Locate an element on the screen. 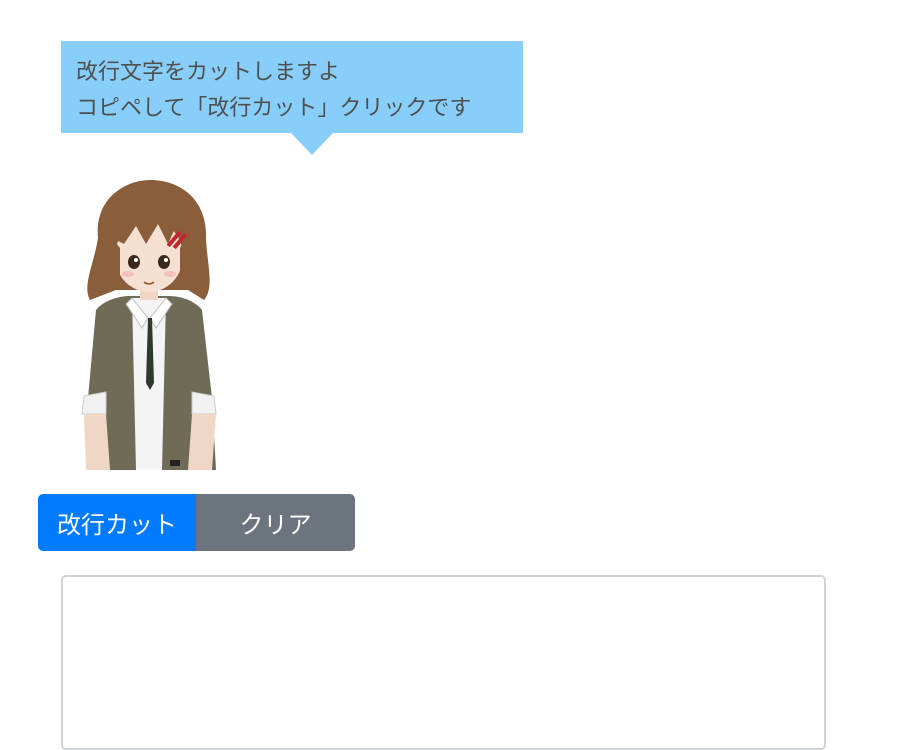 The image size is (898, 750). action-button-group: 改行カット クリア is located at coordinates (196, 522).